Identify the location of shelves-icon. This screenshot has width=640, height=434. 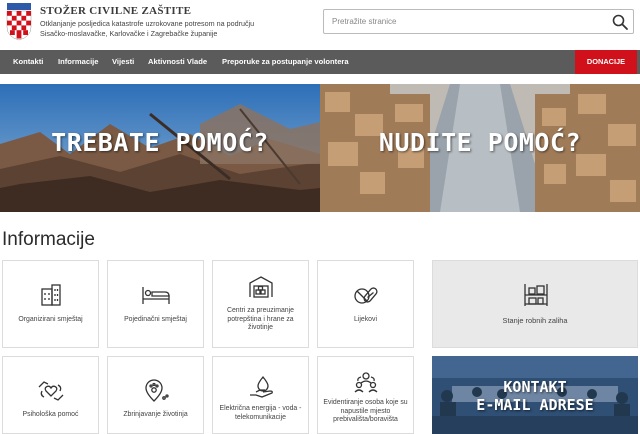
(536, 295).